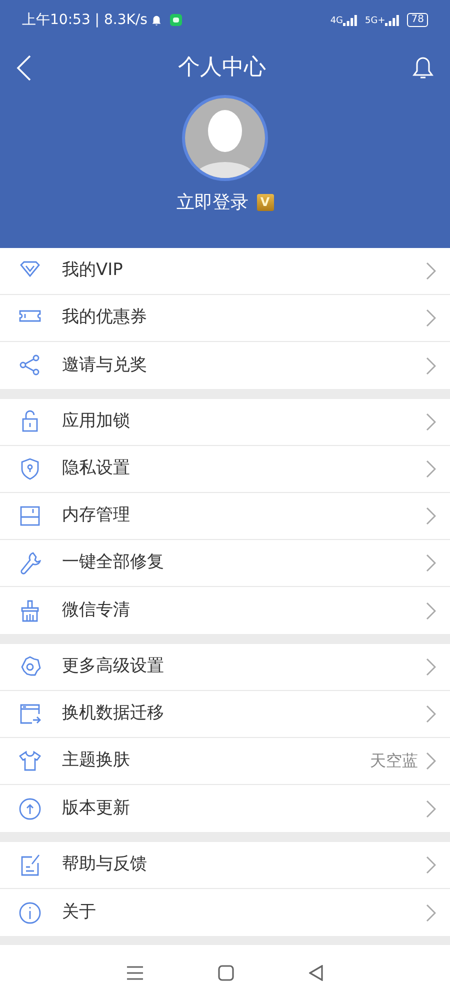 The height and width of the screenshot is (1000, 450). I want to click on update-icon, so click(30, 808).